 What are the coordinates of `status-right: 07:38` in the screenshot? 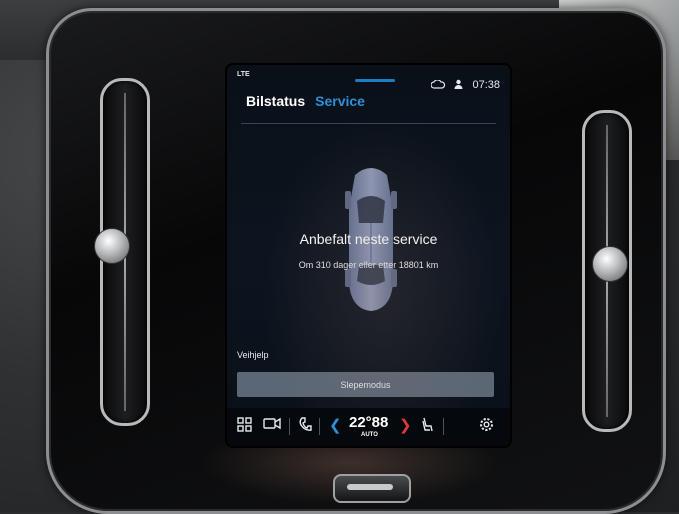 It's located at (465, 84).